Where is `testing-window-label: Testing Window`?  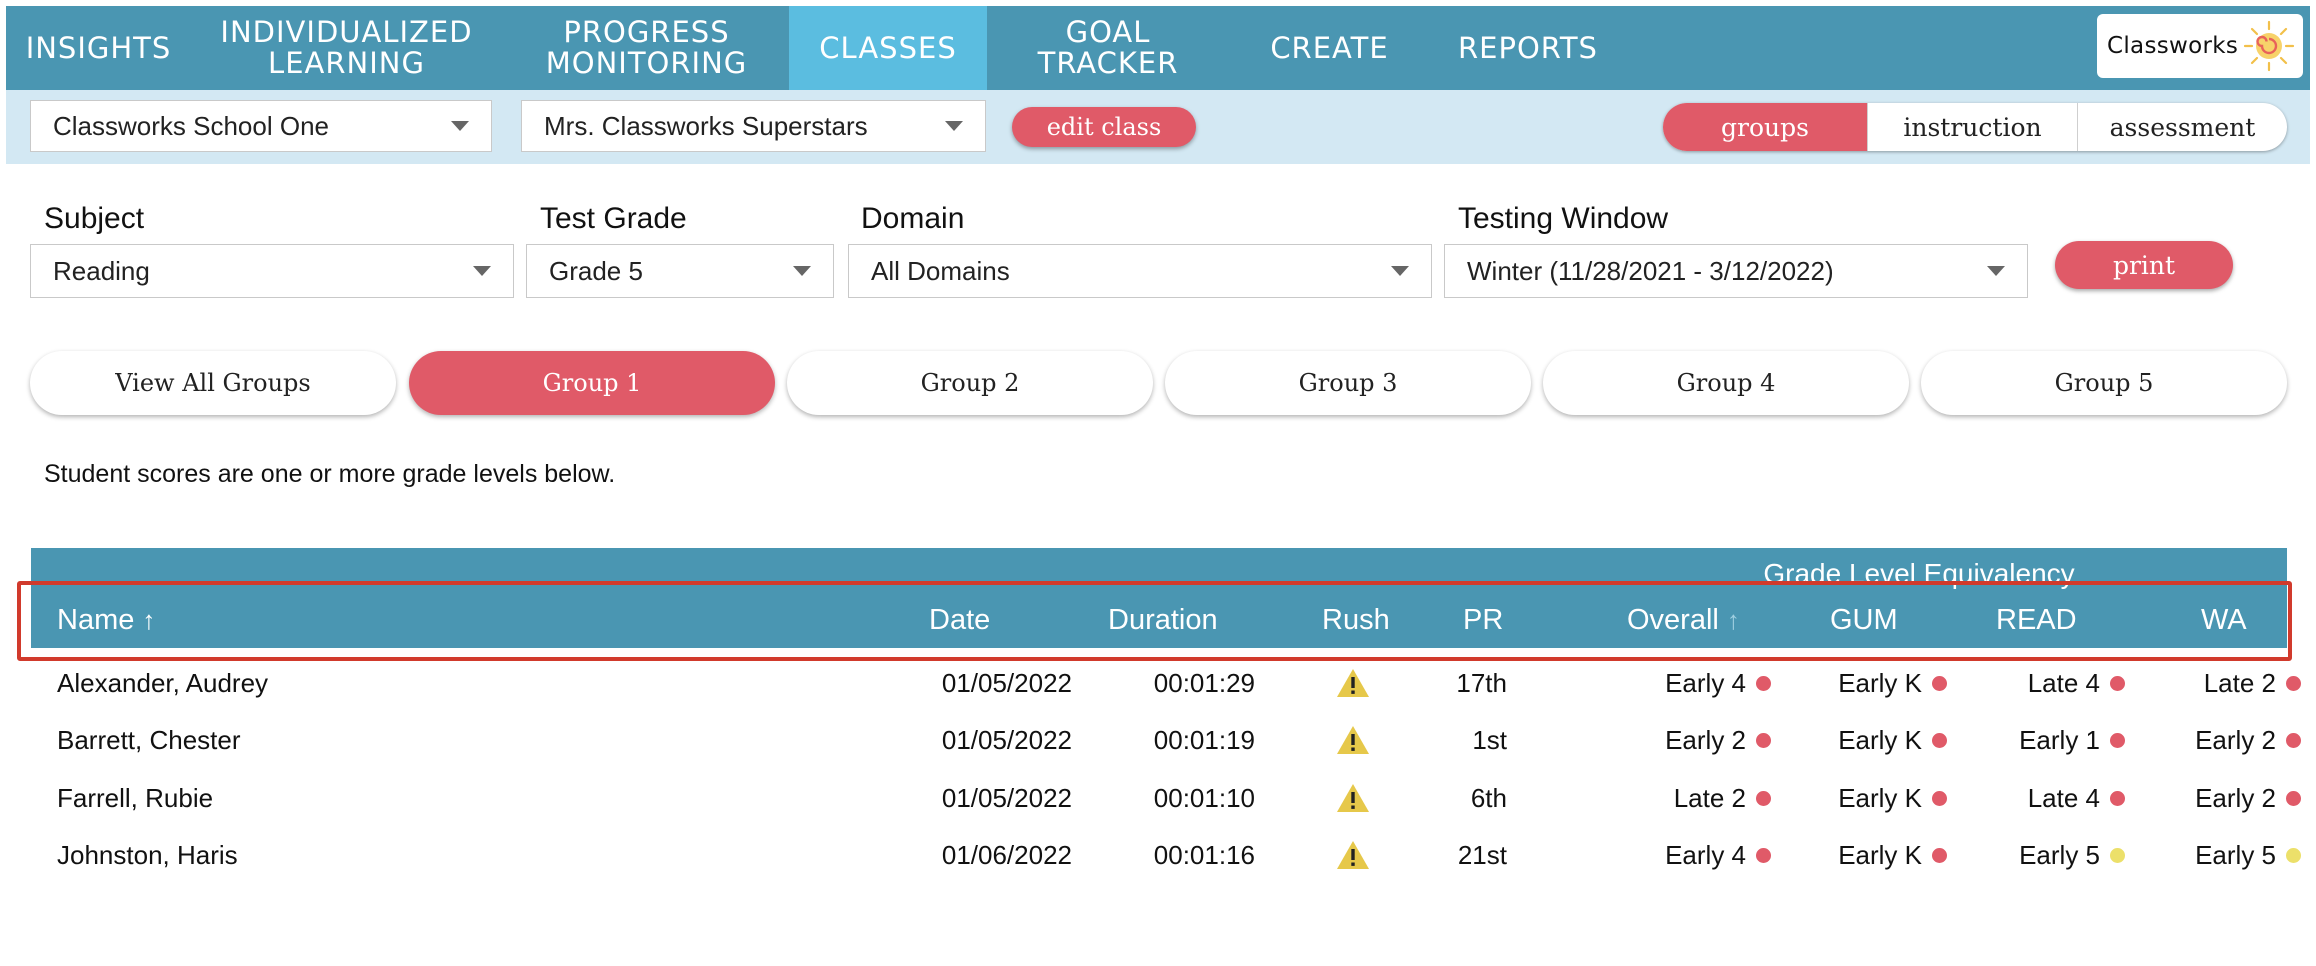
testing-window-label: Testing Window is located at coordinates (1563, 218).